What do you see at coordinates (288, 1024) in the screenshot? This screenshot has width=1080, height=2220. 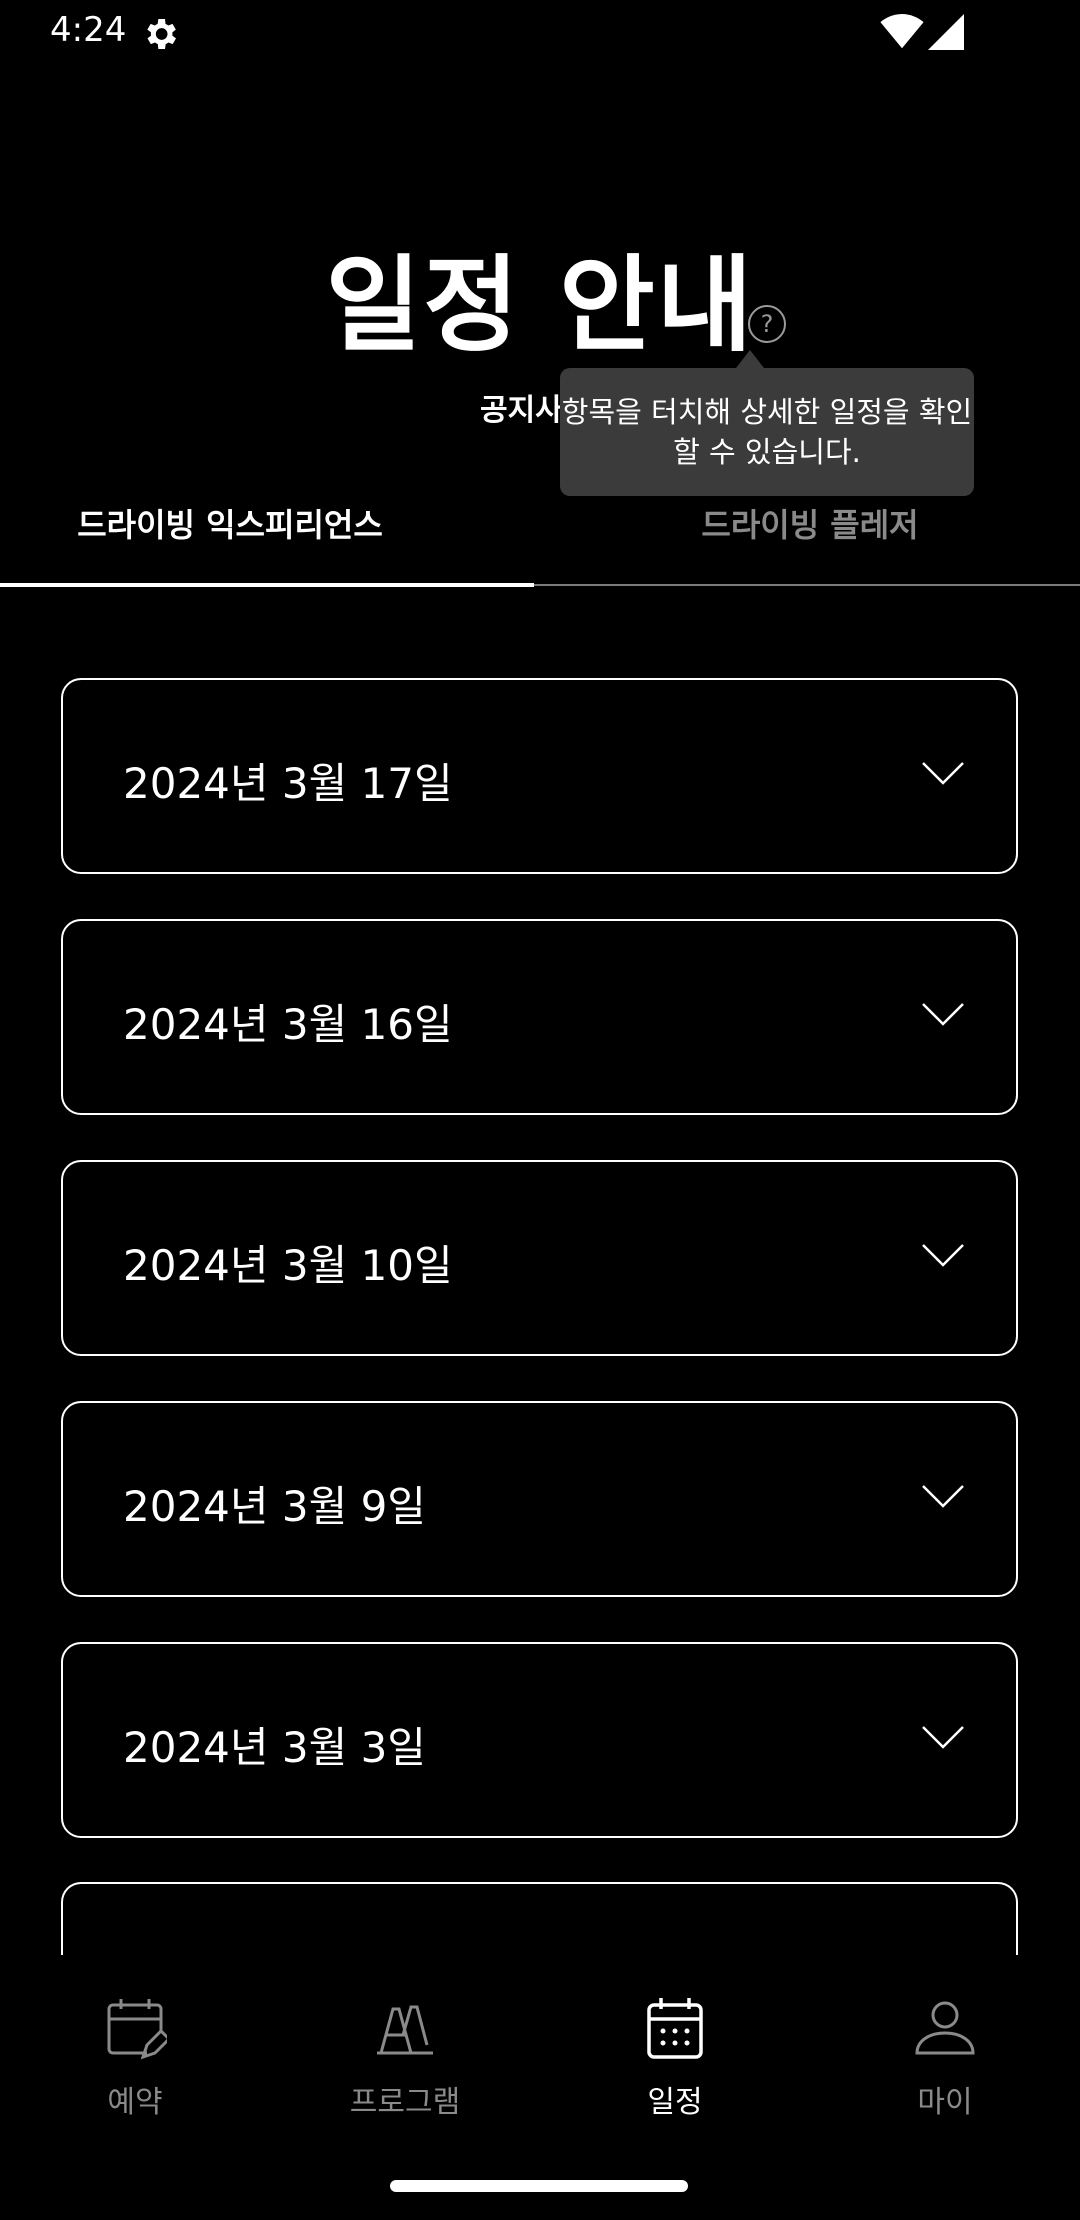 I see `schedule-date: 2024년 3월 16일` at bounding box center [288, 1024].